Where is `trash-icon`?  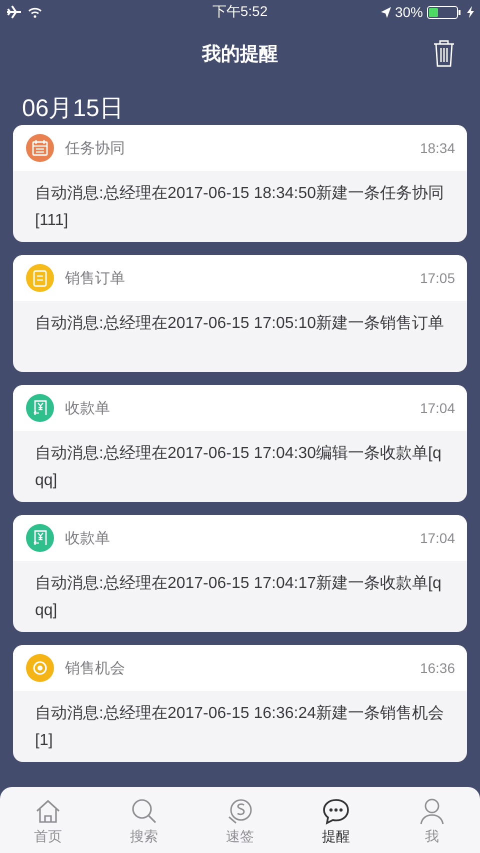 trash-icon is located at coordinates (444, 53).